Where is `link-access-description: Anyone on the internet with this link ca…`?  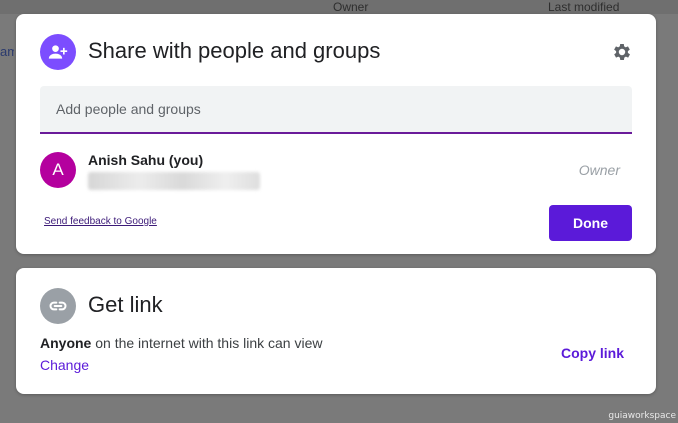
link-access-description: Anyone on the internet with this link ca… is located at coordinates (181, 343).